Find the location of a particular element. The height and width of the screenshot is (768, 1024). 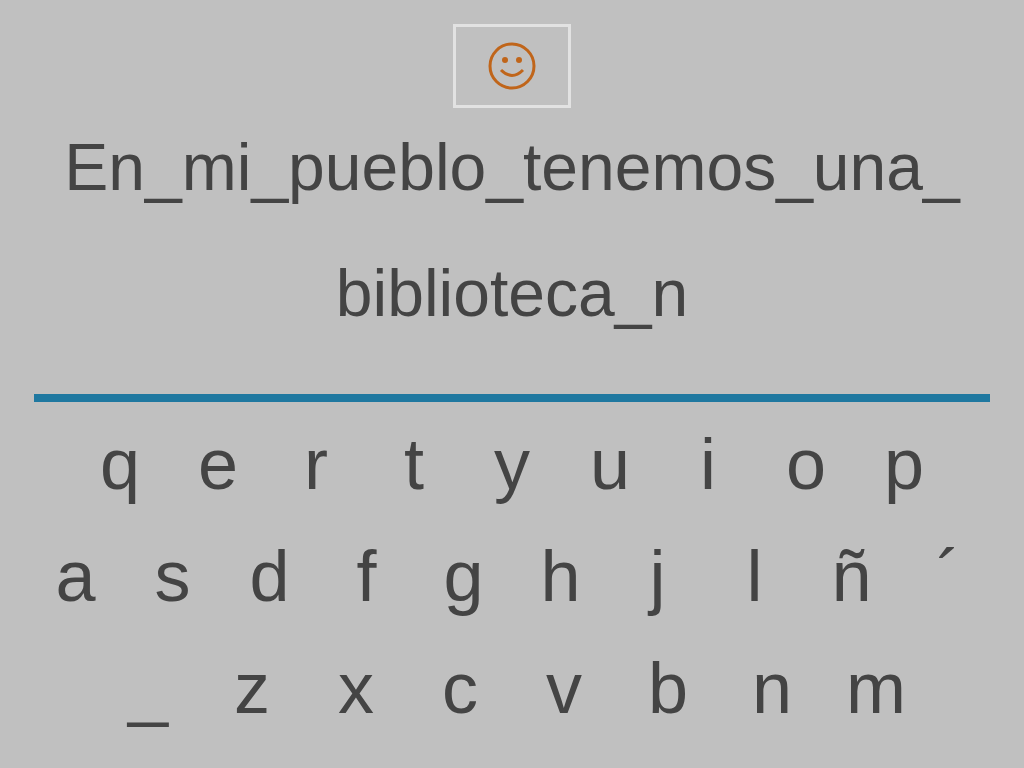

letter-key: c is located at coordinates (460, 688).